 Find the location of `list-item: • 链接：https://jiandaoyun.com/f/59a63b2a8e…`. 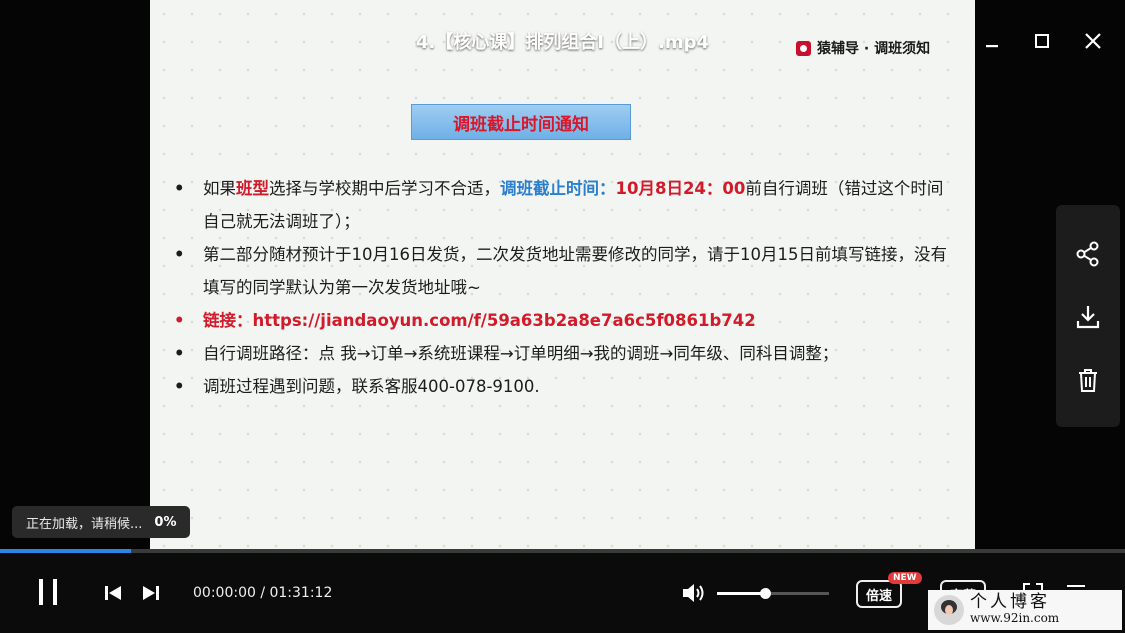

list-item: • 链接：https://jiandaoyun.com/f/59a63b2a8e… is located at coordinates (564, 320).